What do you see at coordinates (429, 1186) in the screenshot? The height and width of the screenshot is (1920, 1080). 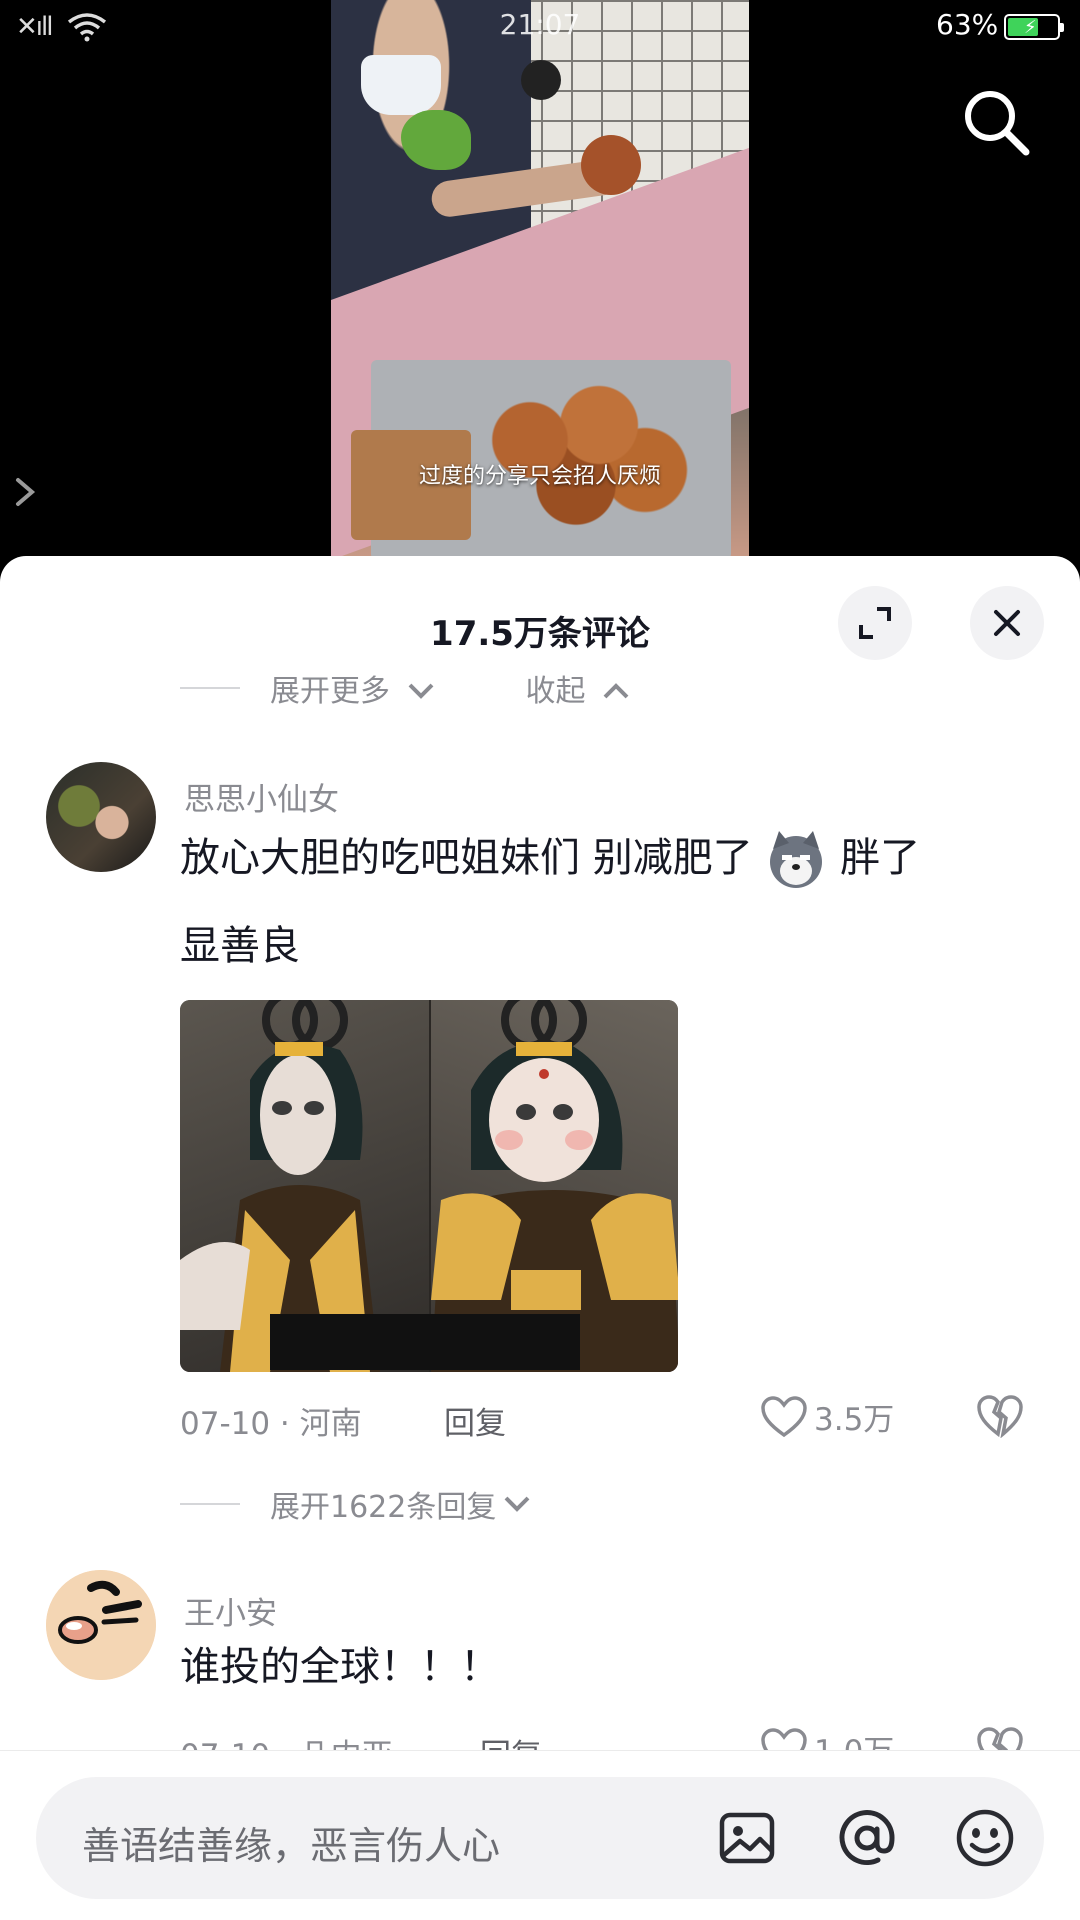 I see `comment-image` at bounding box center [429, 1186].